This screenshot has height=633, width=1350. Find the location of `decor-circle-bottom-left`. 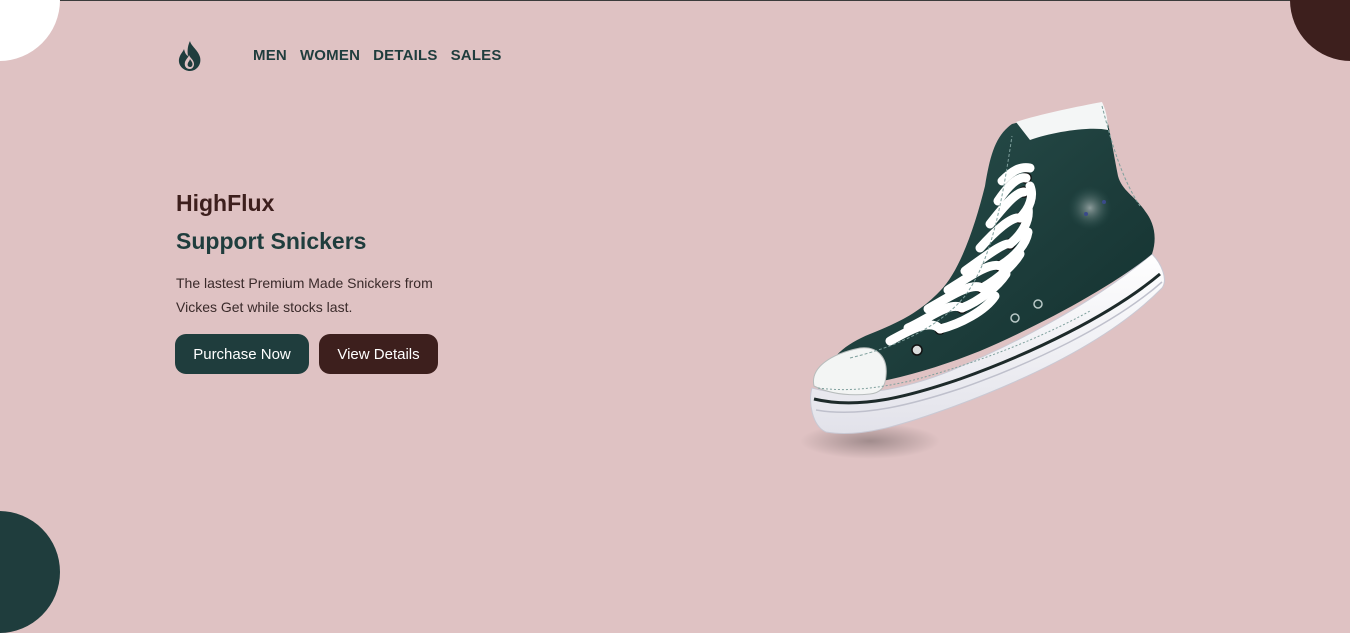

decor-circle-bottom-left is located at coordinates (30, 572).